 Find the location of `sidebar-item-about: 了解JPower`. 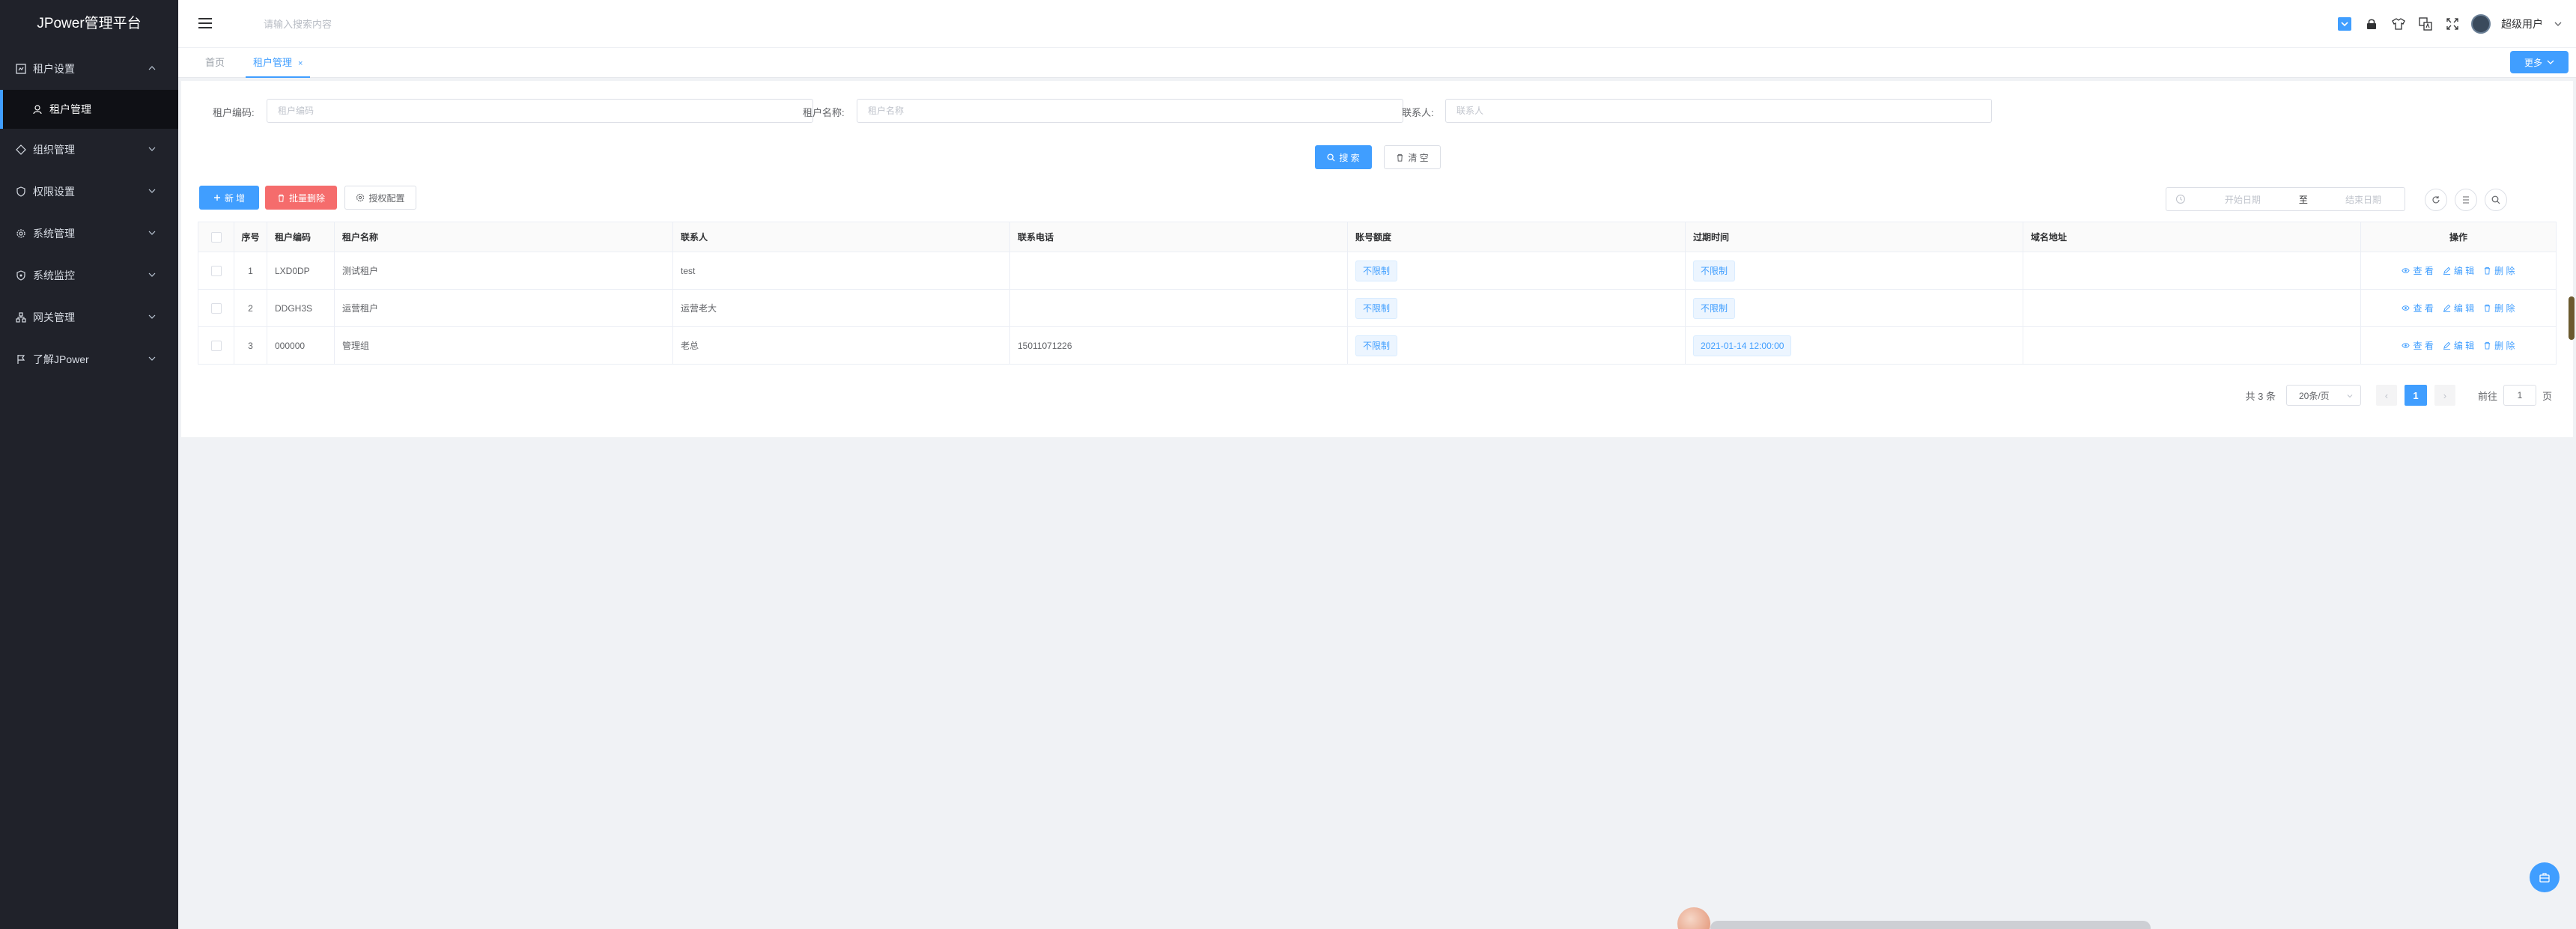

sidebar-item-about: 了解JPower is located at coordinates (89, 359).